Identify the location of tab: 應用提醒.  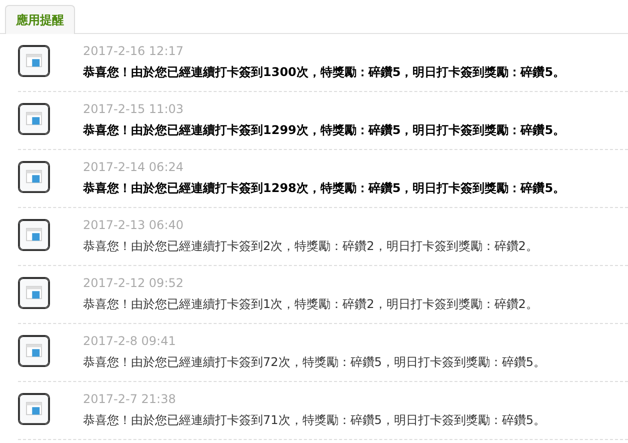
(40, 19).